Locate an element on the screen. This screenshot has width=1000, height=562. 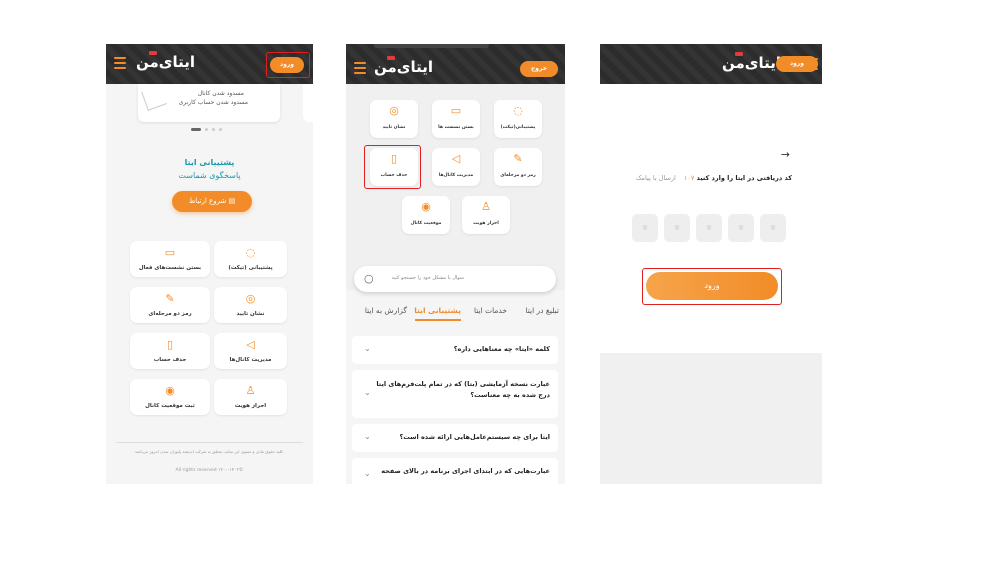
faq-item: کلمه «ایتا» چه معناهایی داره؟ ⌄ is located at coordinates (455, 350).